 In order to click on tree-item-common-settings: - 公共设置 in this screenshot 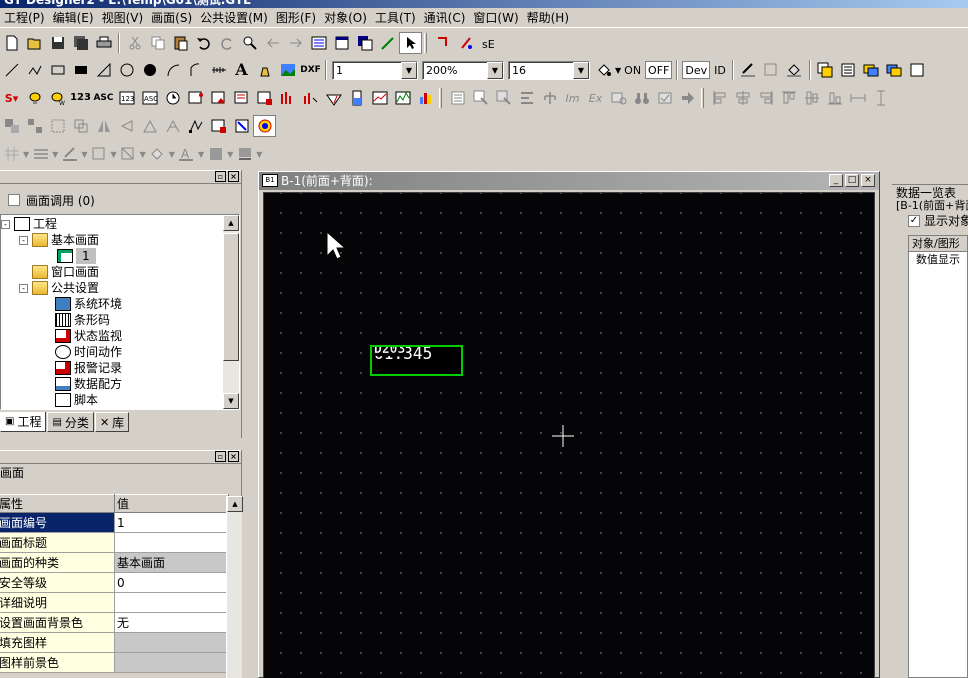, I will do `click(59, 288)`.